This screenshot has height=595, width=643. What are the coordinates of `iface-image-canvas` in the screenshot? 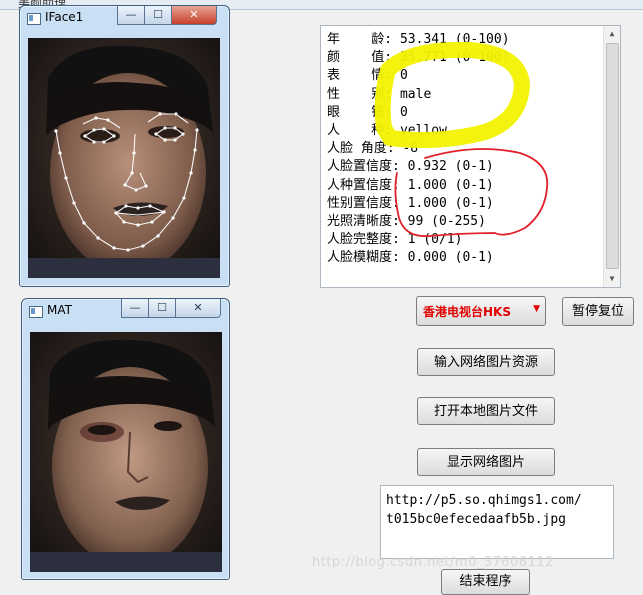 It's located at (124, 158).